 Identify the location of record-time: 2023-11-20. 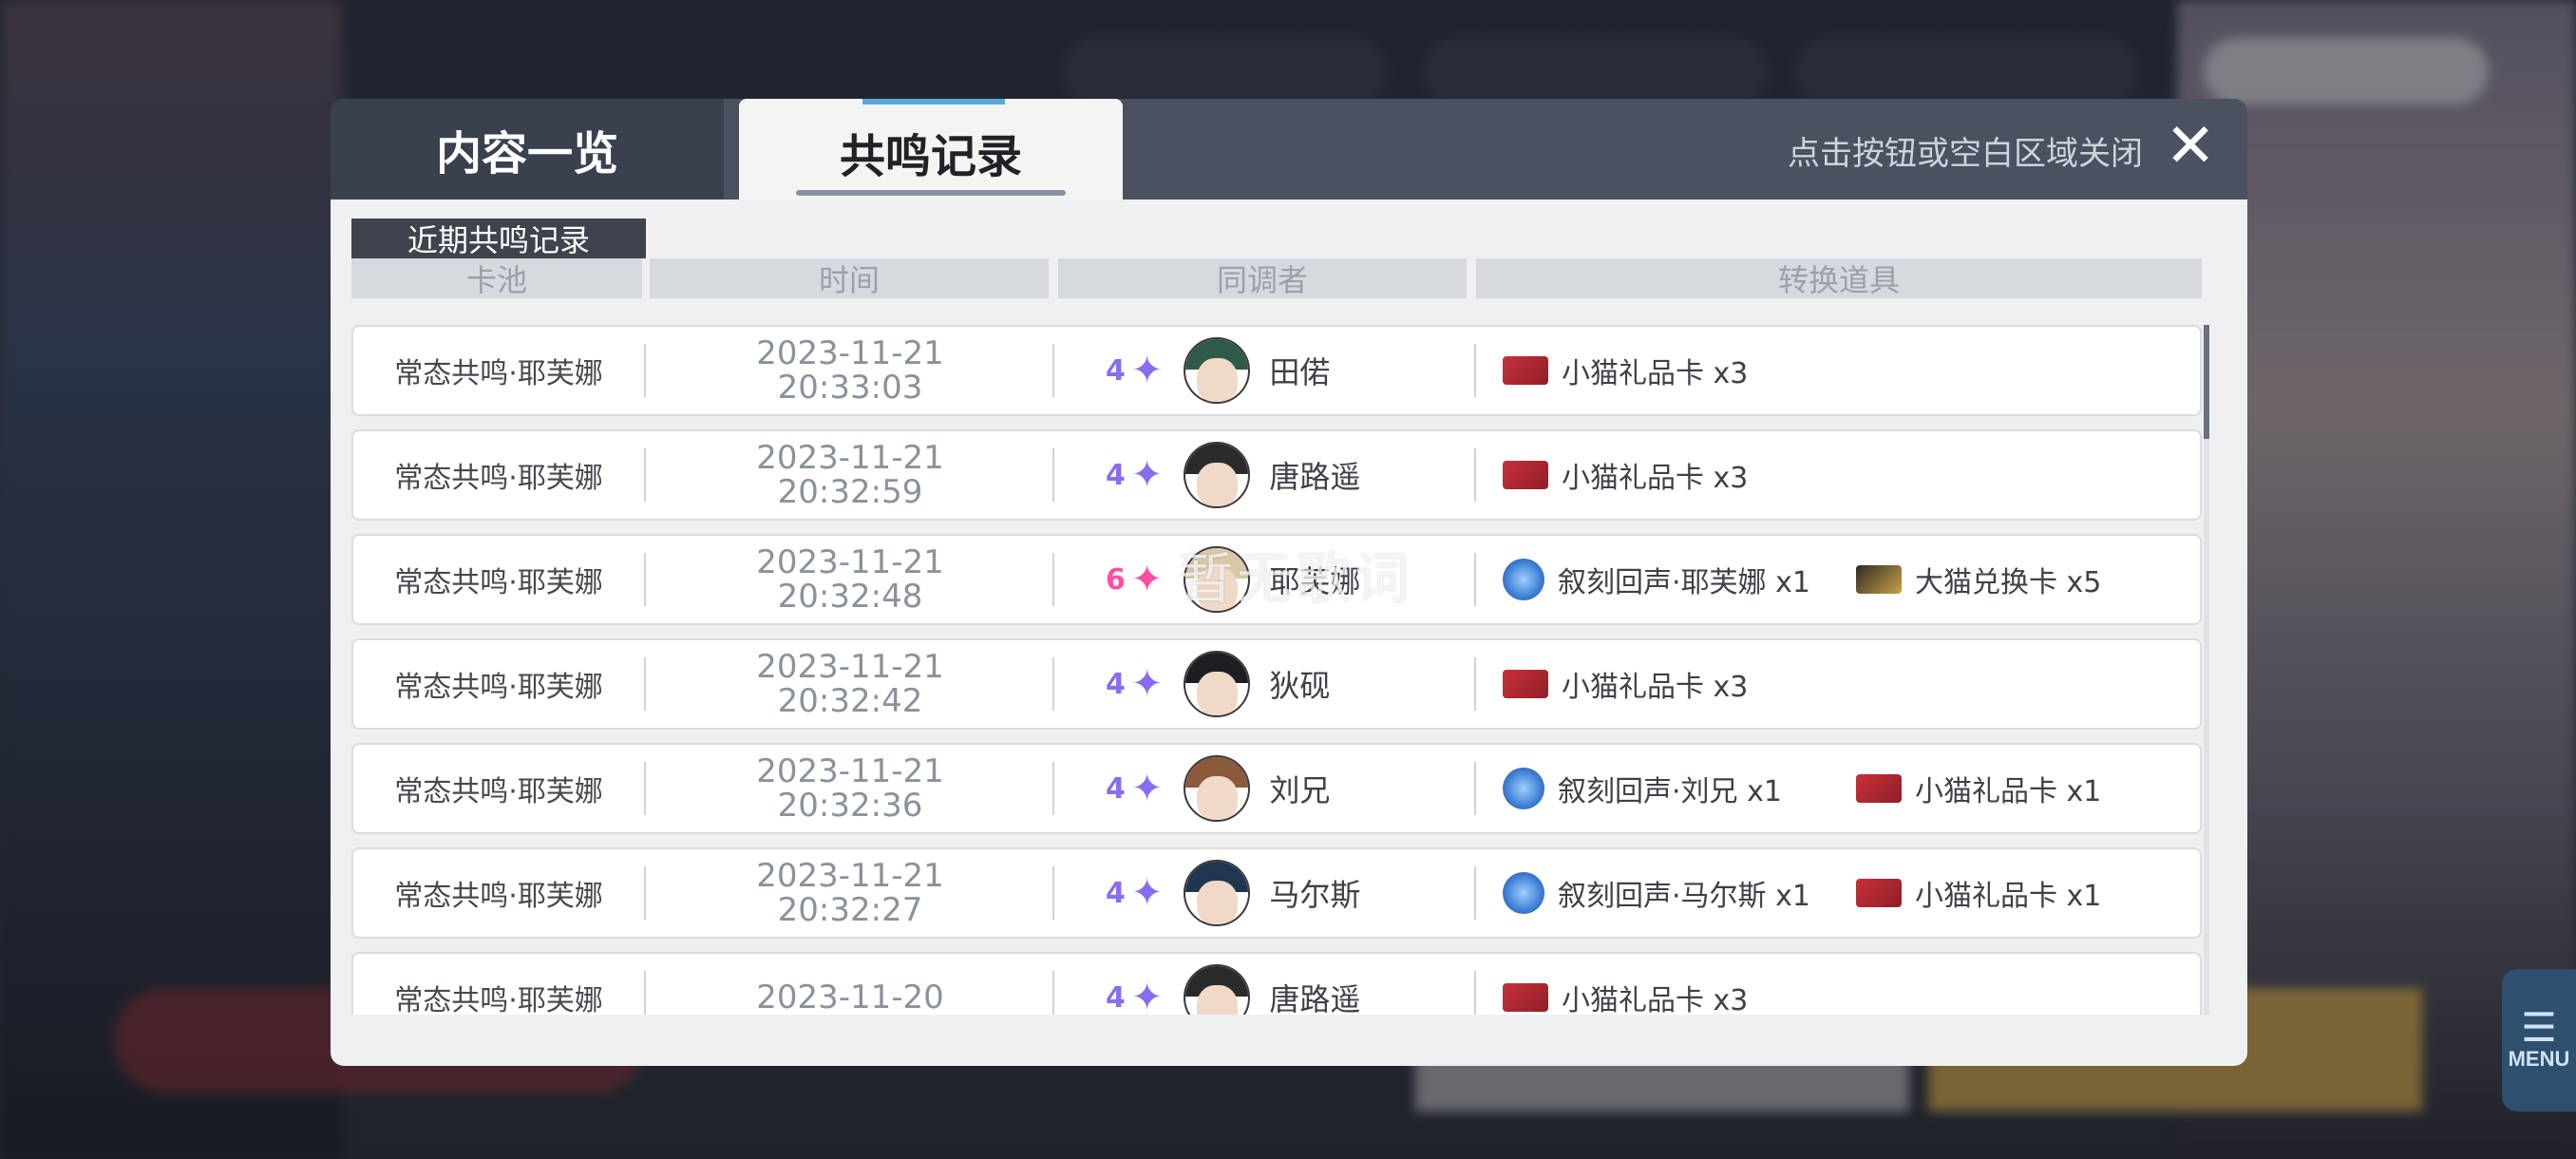
(850, 984).